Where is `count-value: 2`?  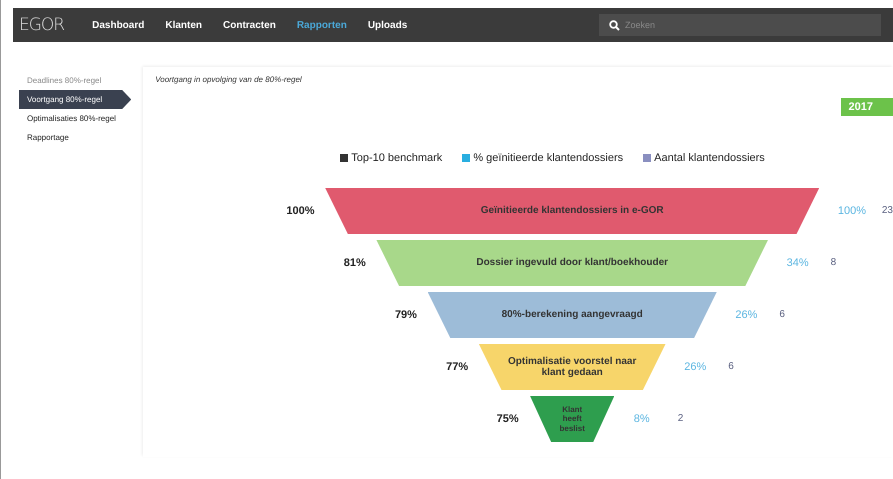 count-value: 2 is located at coordinates (681, 419).